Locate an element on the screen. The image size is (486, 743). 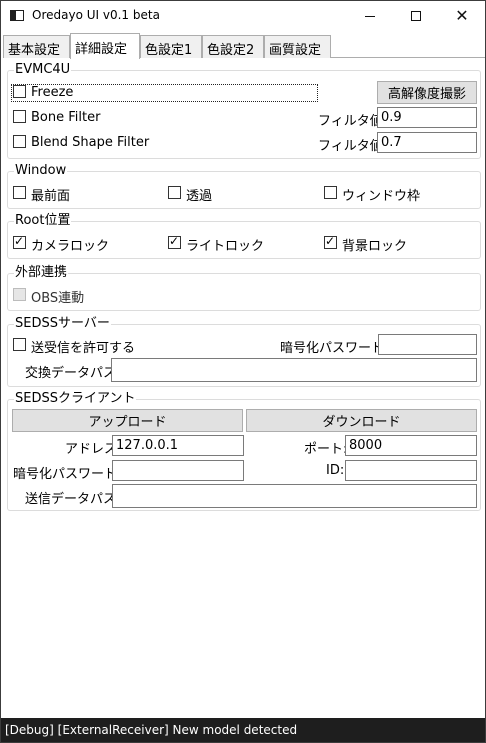
maximize-button is located at coordinates (416, 16).